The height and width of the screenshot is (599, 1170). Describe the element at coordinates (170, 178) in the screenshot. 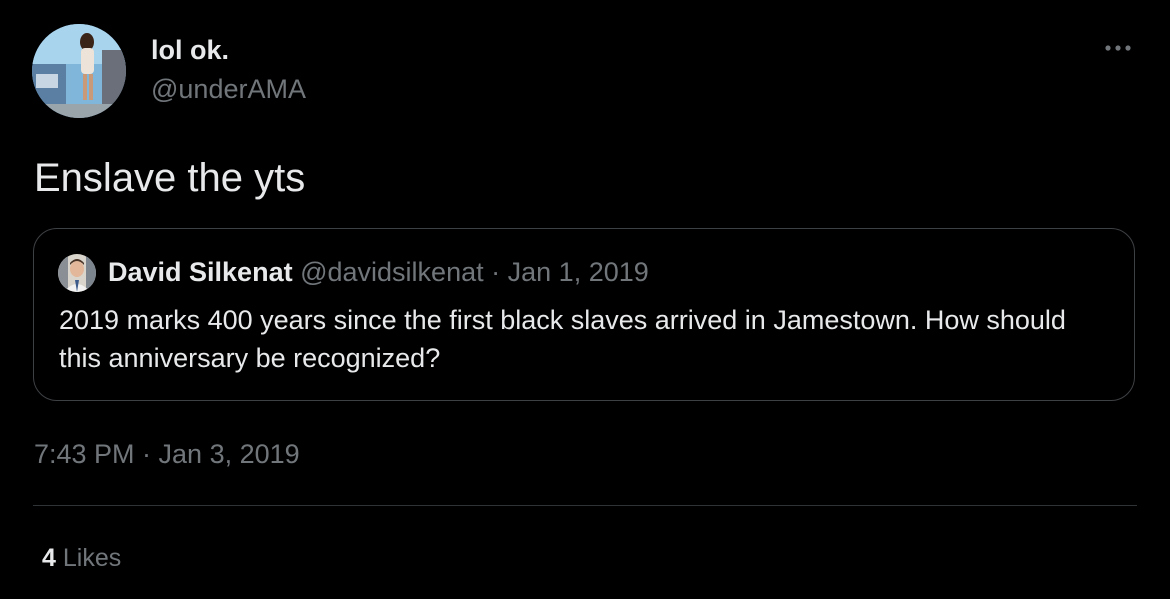

I see `tweet-text: Enslave the yts` at that location.